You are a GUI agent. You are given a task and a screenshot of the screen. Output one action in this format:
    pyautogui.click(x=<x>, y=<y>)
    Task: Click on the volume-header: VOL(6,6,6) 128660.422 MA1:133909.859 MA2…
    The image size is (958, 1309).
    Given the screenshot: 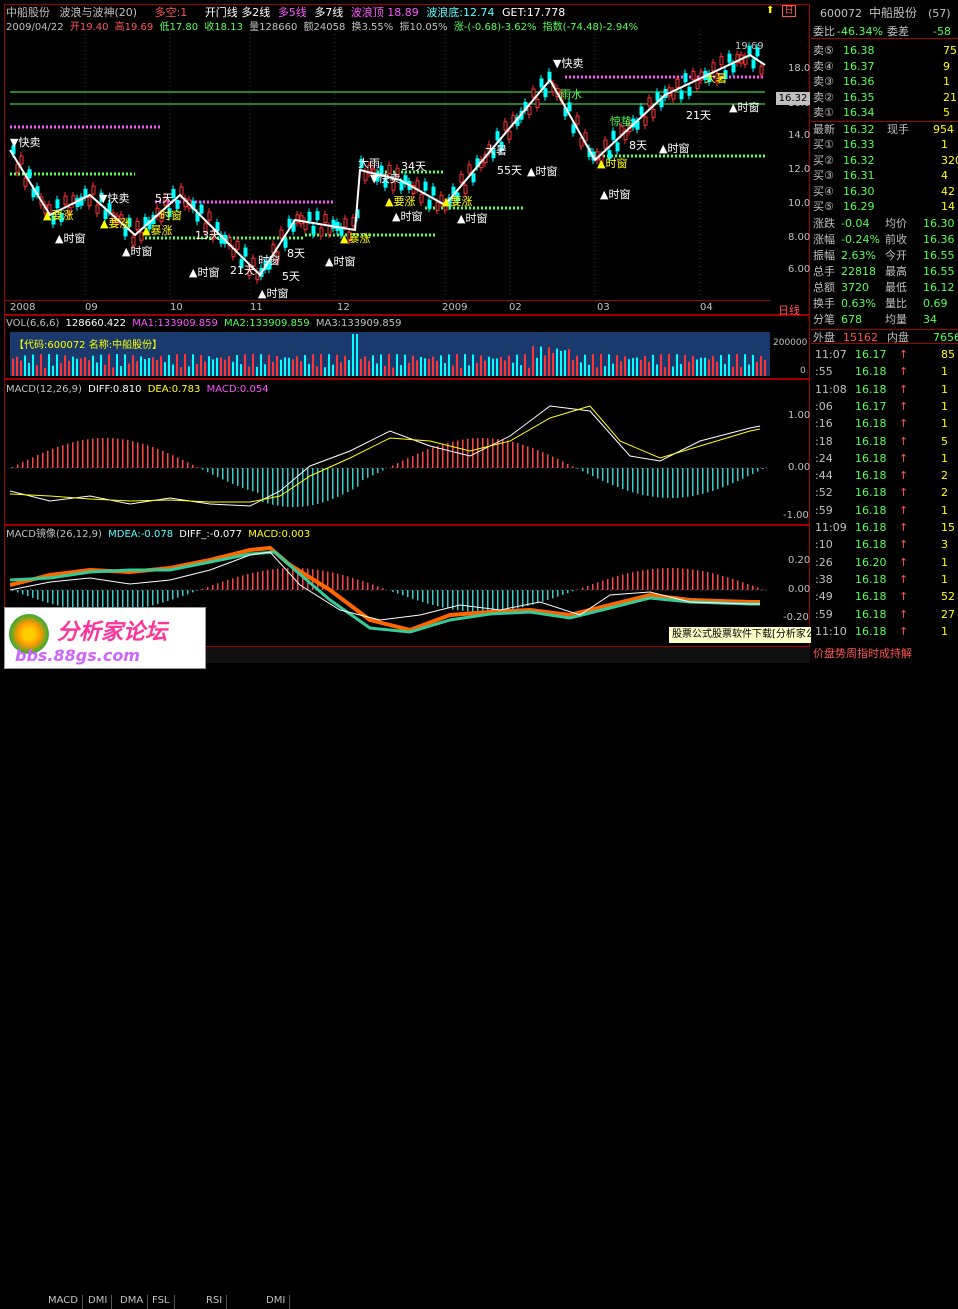 What is the action you would take?
    pyautogui.click(x=203, y=323)
    